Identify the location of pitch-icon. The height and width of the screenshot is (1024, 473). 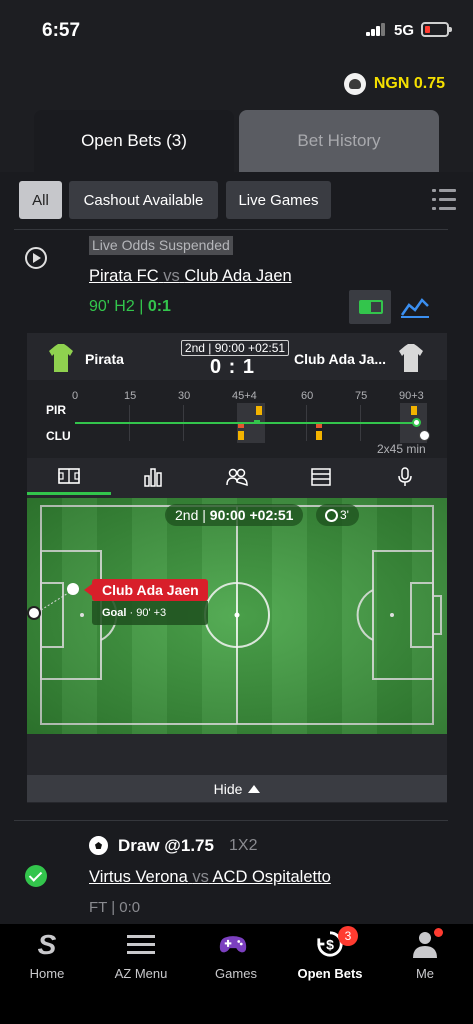
(69, 475).